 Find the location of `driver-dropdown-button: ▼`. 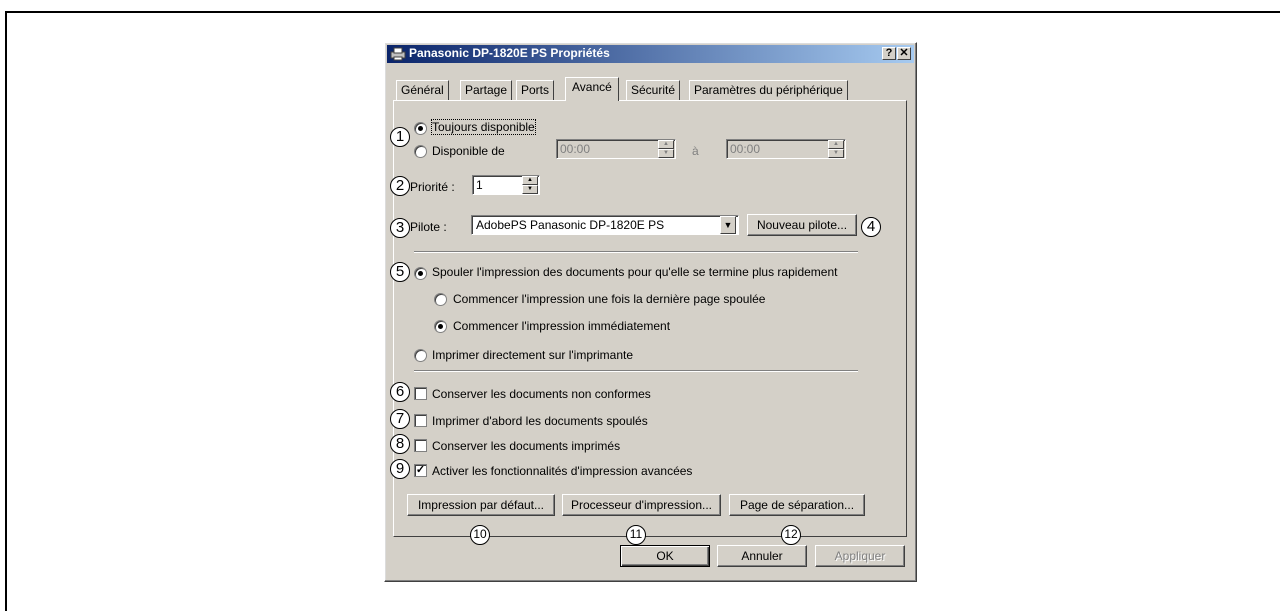

driver-dropdown-button: ▼ is located at coordinates (728, 225).